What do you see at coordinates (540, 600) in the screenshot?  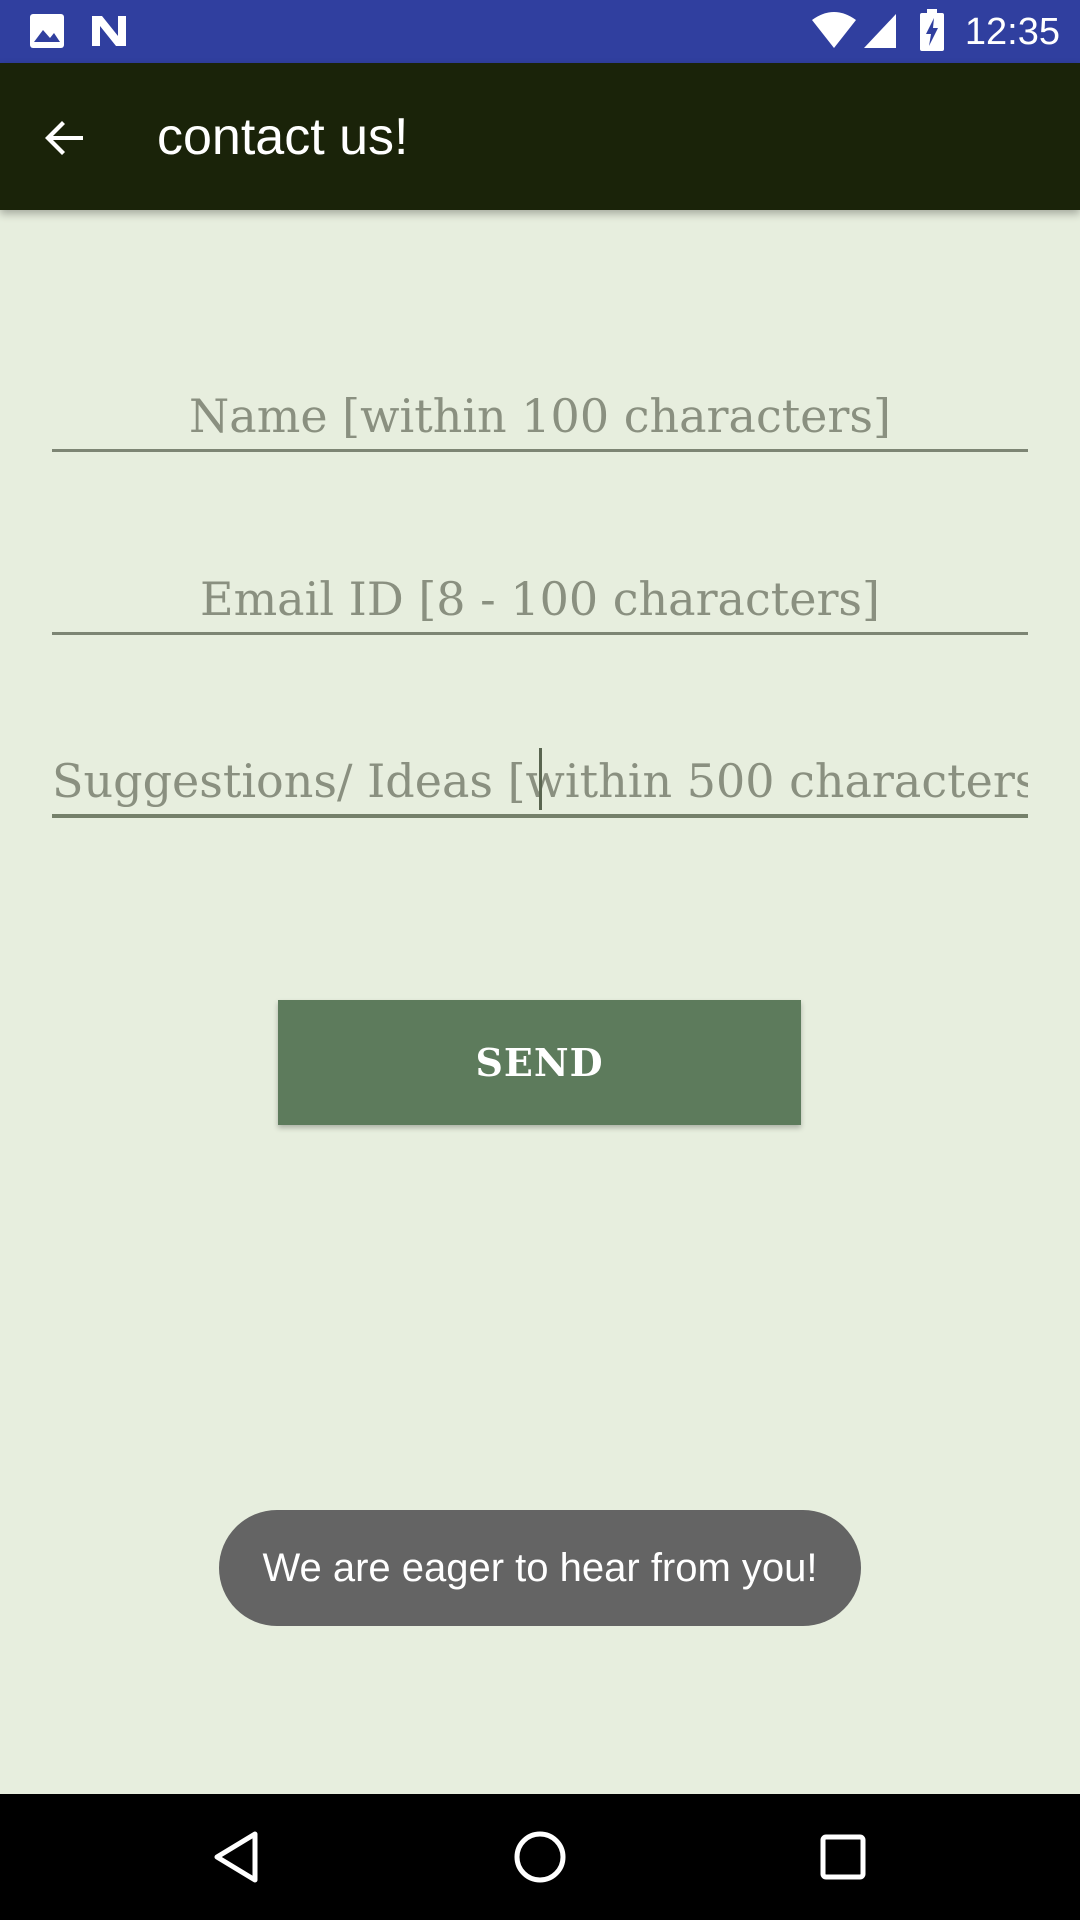 I see `email-input` at bounding box center [540, 600].